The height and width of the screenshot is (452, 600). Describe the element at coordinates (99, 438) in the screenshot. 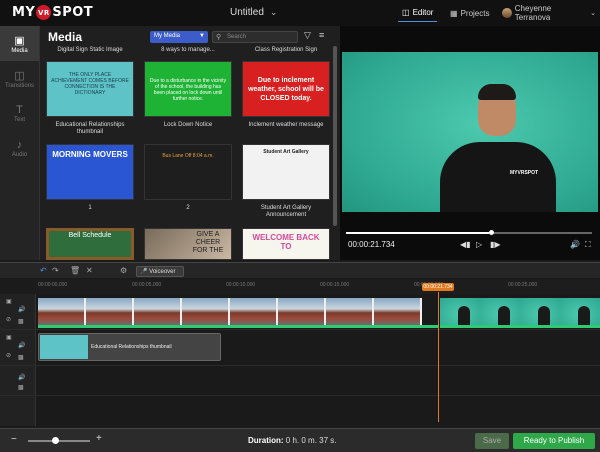

I see `zoom-in-icon: +` at that location.